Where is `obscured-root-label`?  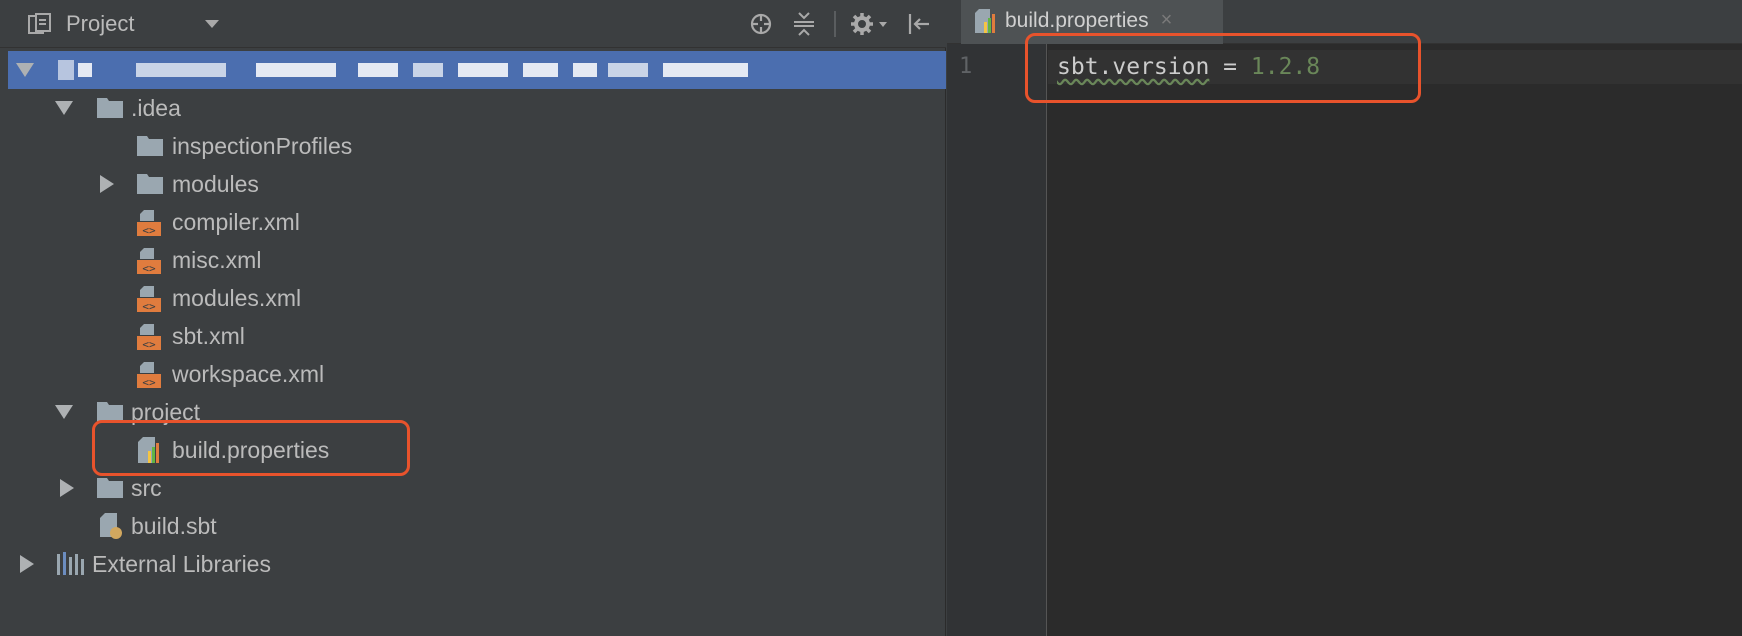 obscured-root-label is located at coordinates (428, 70).